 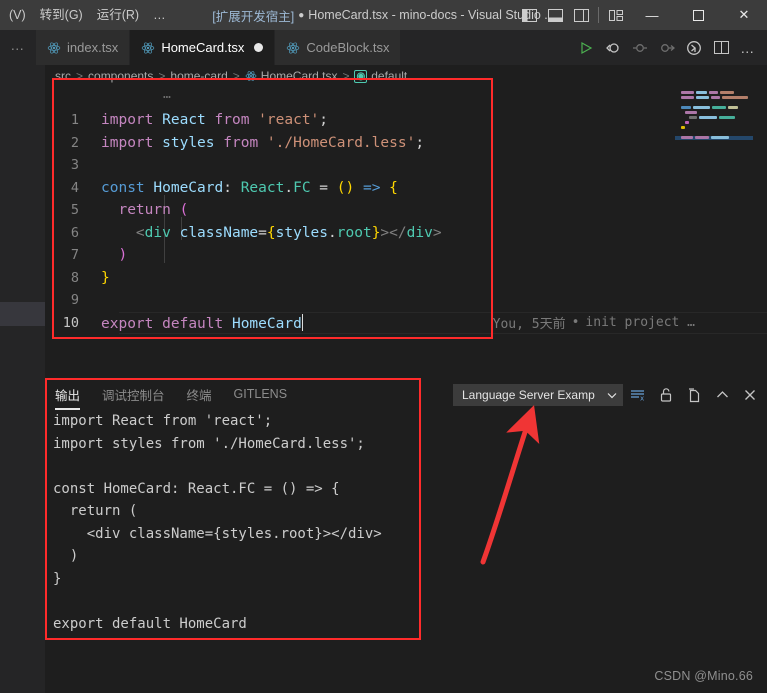 I want to click on toggle-secondary-sidebar-icon, so click(x=581, y=15).